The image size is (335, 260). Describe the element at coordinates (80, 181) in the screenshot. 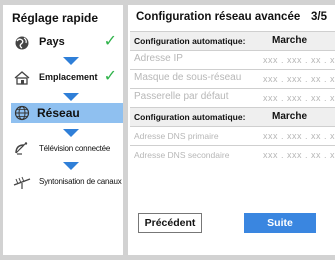

I see `step-label: Syntonisation de canaux` at that location.